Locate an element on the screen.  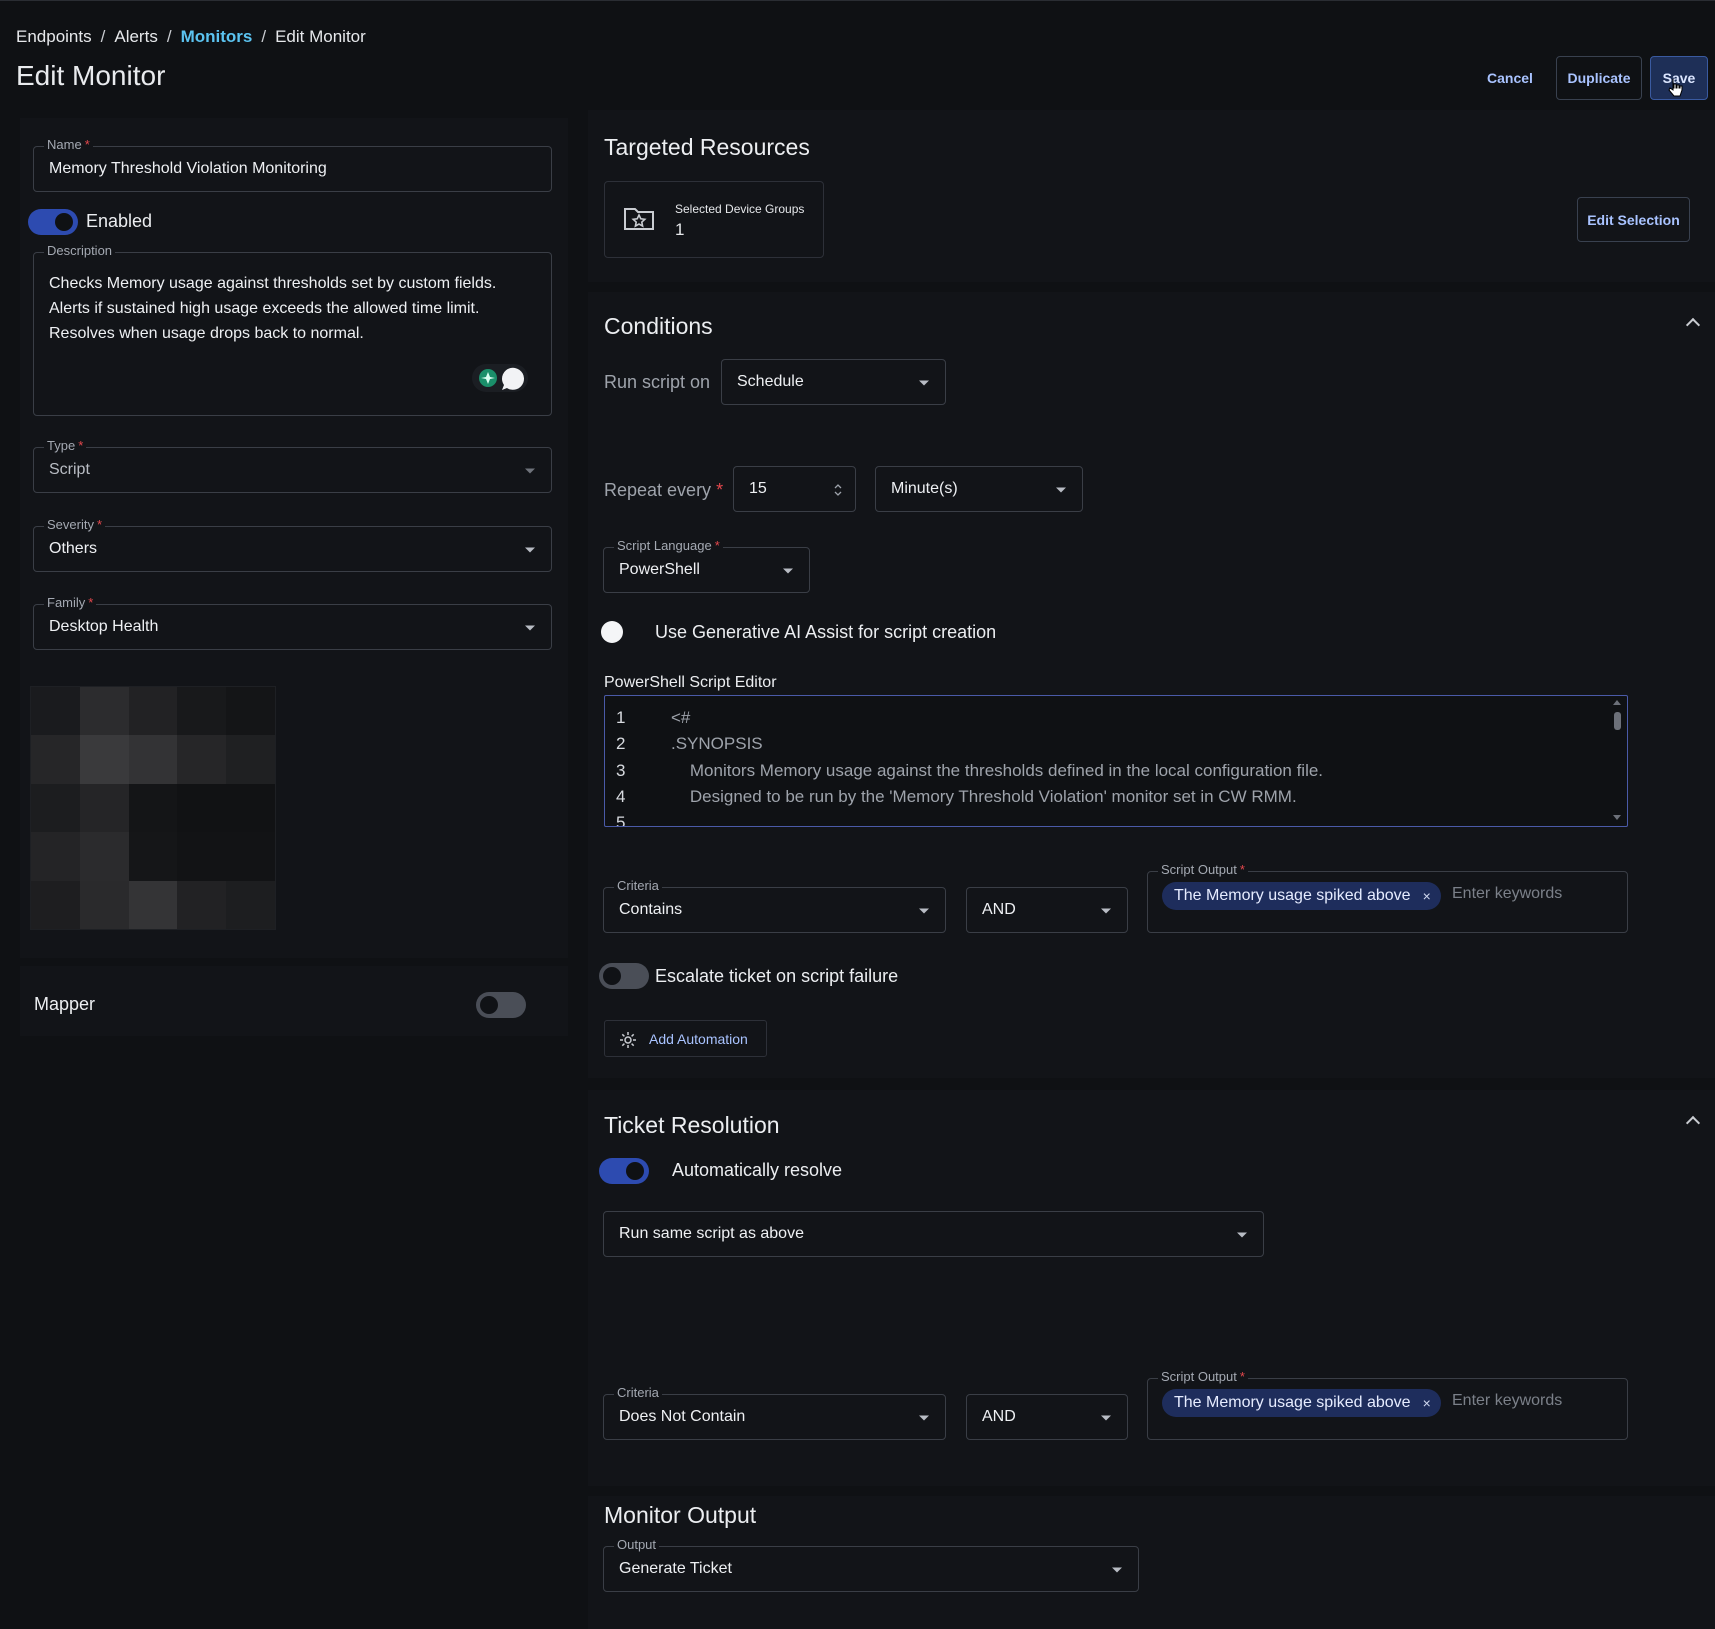
breadcrumb-edit-monitor: Edit Monitor is located at coordinates (320, 36).